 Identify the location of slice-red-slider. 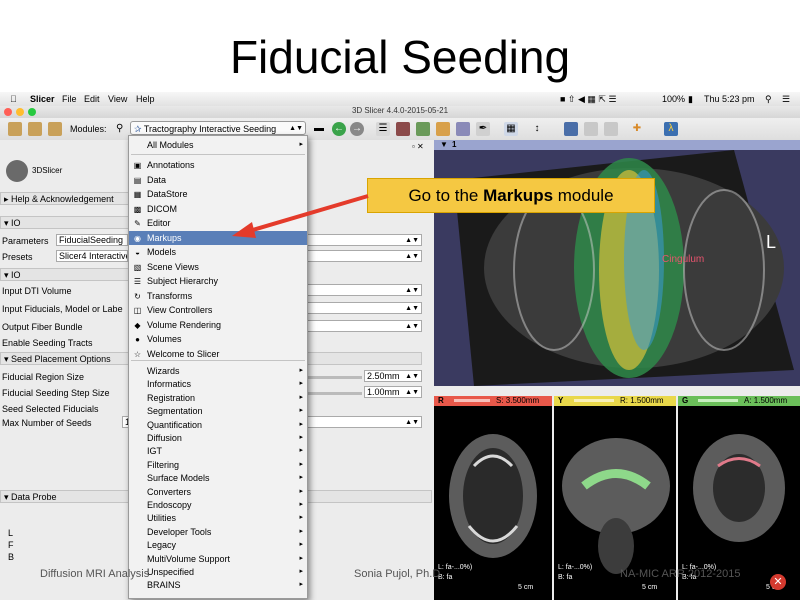
(472, 400).